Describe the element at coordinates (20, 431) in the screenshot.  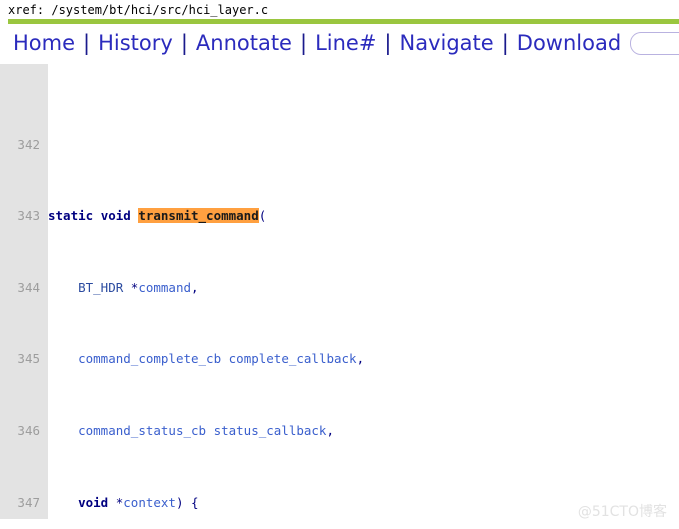
I see `line-number: 346` at that location.